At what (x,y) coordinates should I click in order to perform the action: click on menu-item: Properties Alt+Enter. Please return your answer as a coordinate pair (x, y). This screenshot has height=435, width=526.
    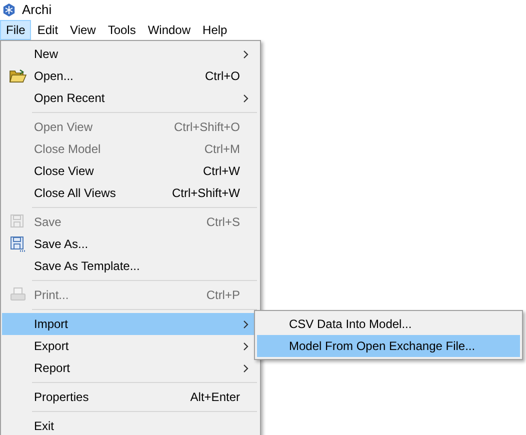
    Looking at the image, I should click on (130, 397).